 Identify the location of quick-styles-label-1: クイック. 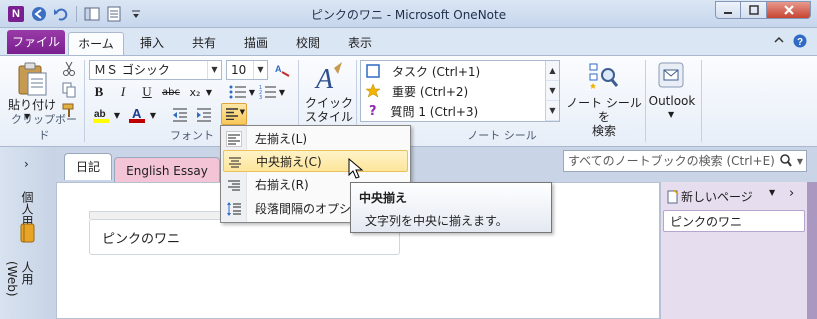
(328, 103).